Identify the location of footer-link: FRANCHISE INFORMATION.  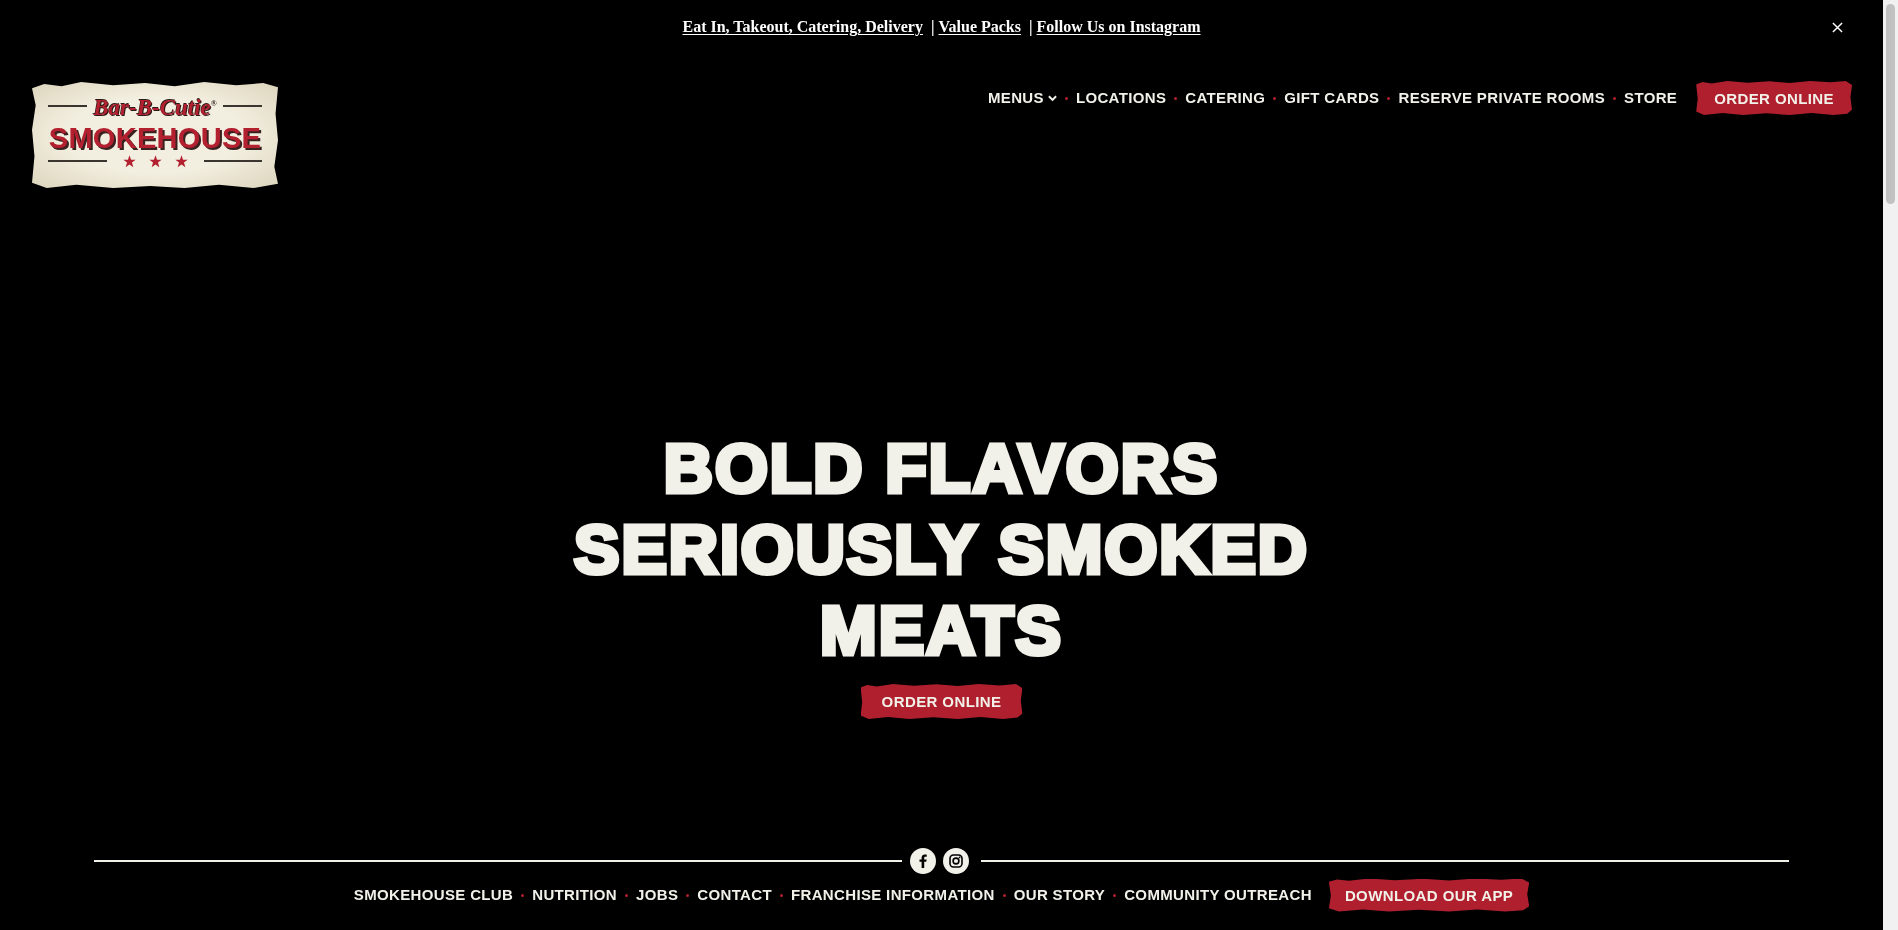
(892, 895).